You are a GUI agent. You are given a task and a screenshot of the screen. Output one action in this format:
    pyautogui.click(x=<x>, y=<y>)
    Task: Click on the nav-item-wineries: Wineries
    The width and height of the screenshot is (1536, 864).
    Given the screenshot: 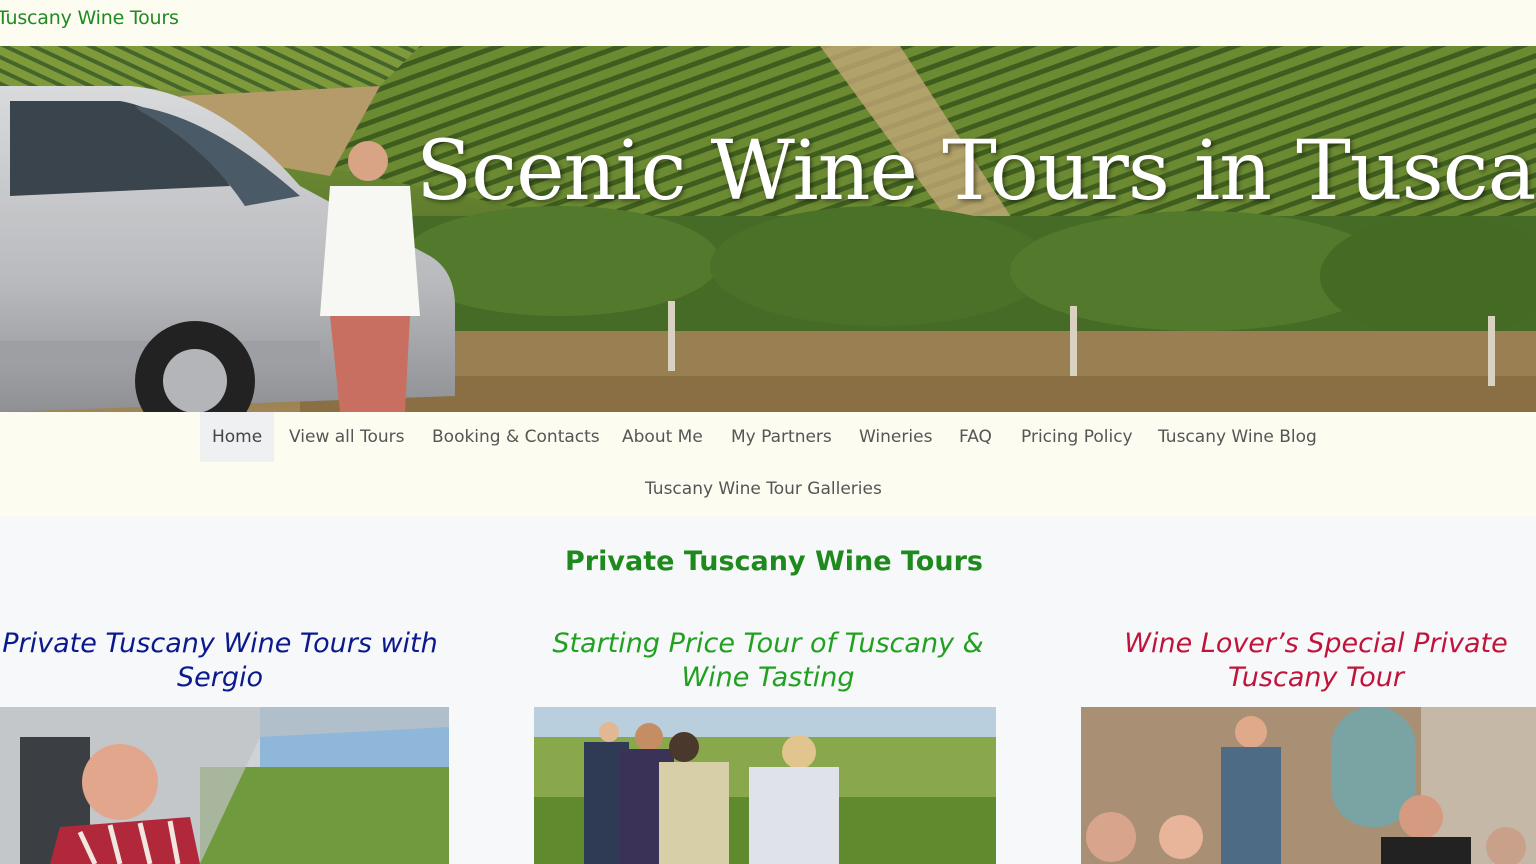 What is the action you would take?
    pyautogui.click(x=895, y=437)
    